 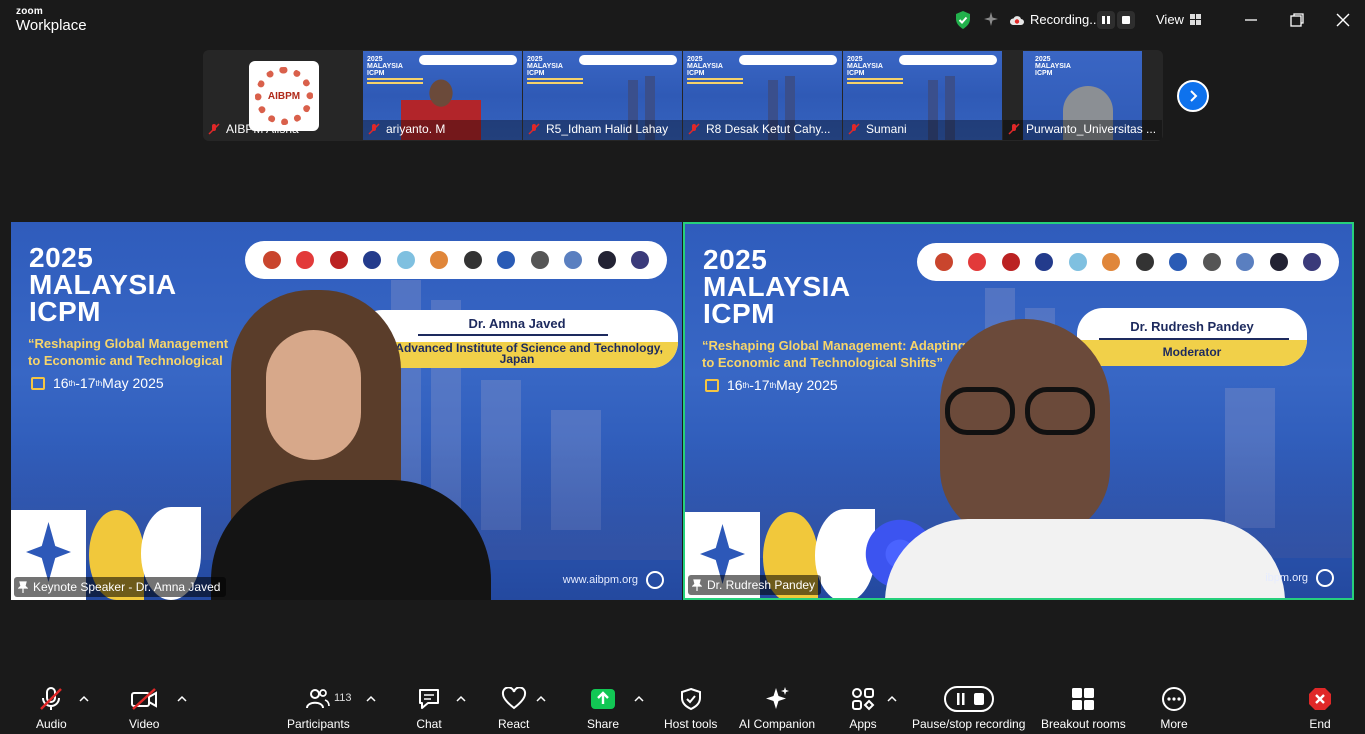 I want to click on cloud-record-icon, so click(x=1017, y=20).